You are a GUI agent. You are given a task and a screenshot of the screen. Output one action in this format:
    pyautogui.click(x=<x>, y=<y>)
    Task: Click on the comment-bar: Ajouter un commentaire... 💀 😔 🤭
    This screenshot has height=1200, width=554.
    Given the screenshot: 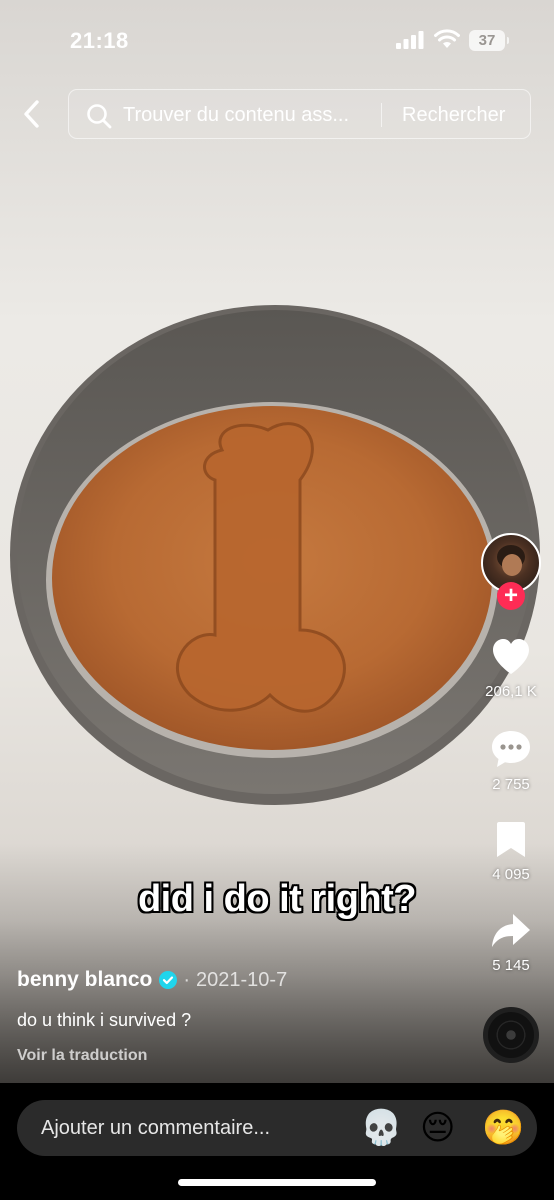 What is the action you would take?
    pyautogui.click(x=277, y=1141)
    